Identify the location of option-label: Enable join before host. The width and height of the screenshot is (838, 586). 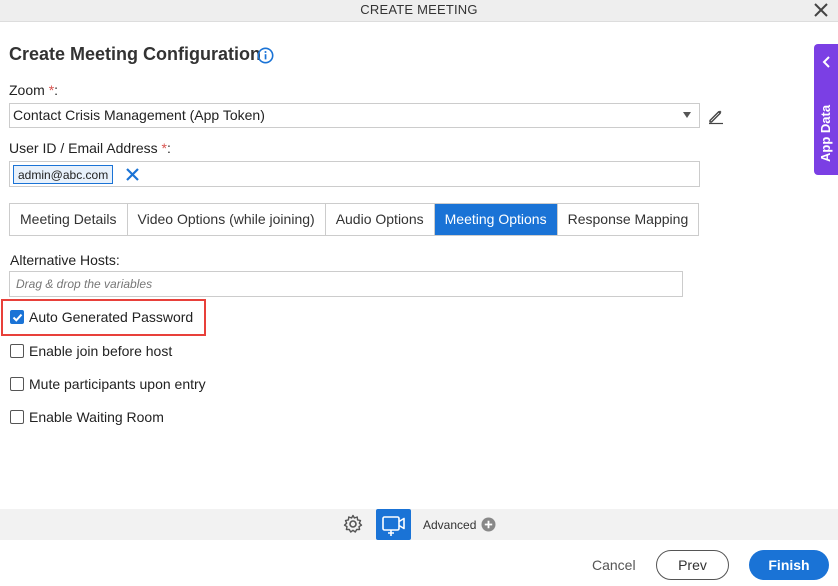
(101, 351).